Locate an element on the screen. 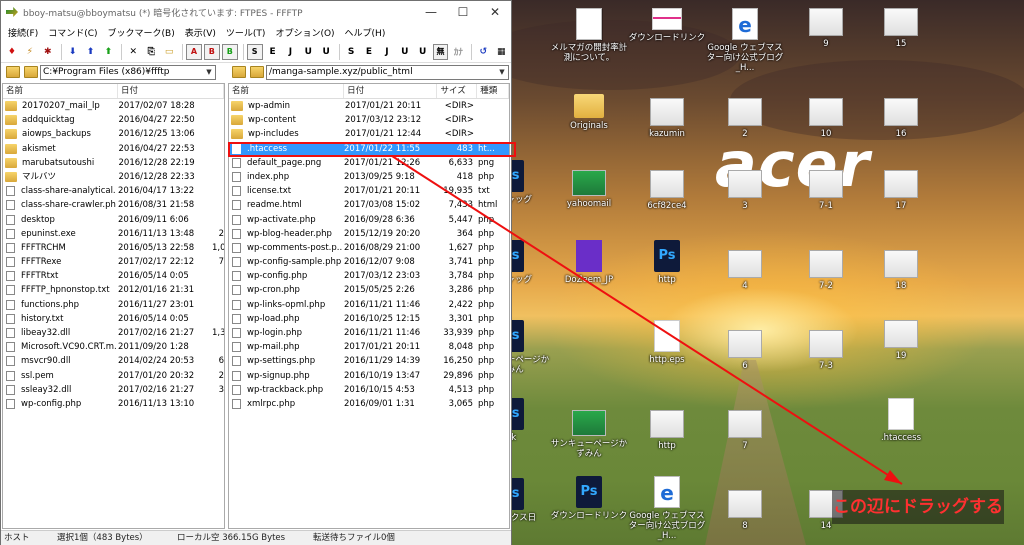 The image size is (1024, 545). remote-file-row: wp-cron.php 2015/05/25 2:26 3,286 php is located at coordinates (369, 290).